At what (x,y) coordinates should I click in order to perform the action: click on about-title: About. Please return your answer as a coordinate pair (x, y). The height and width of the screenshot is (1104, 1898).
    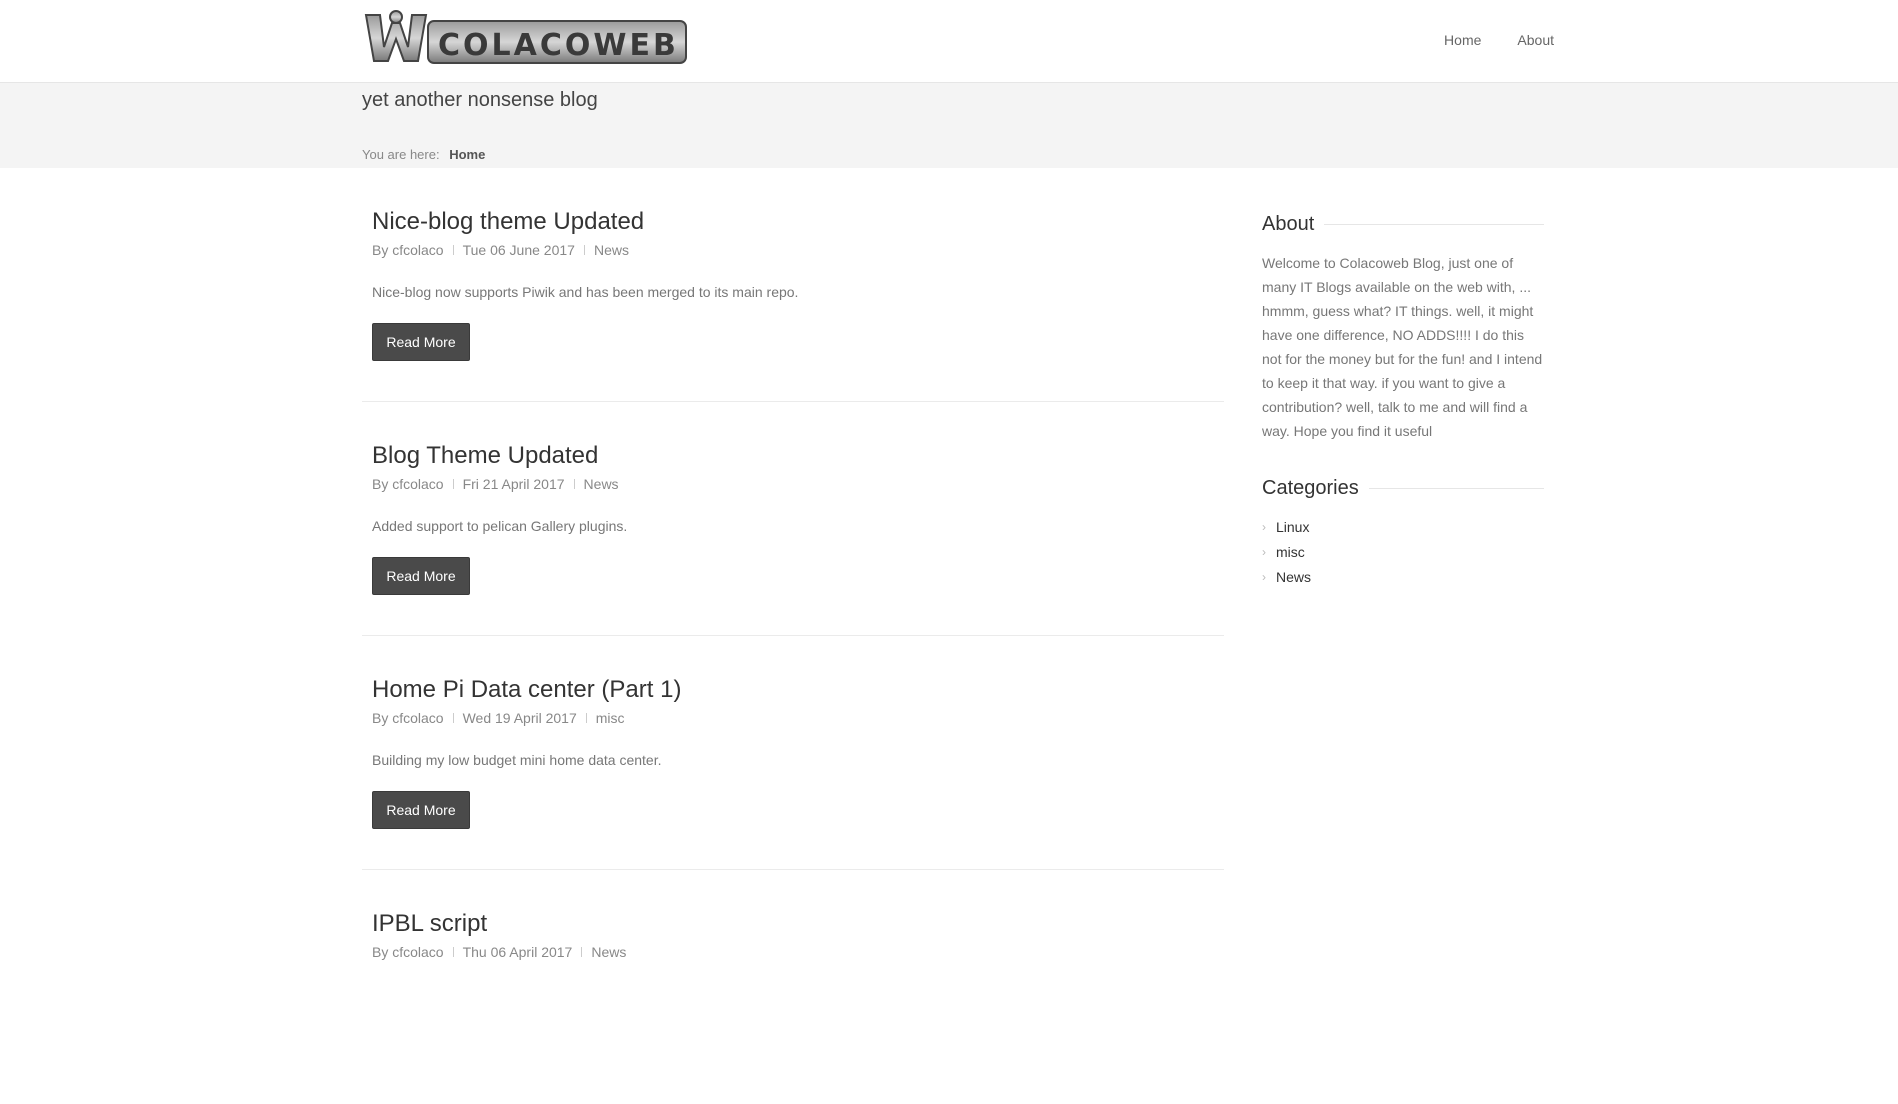
    Looking at the image, I should click on (1403, 224).